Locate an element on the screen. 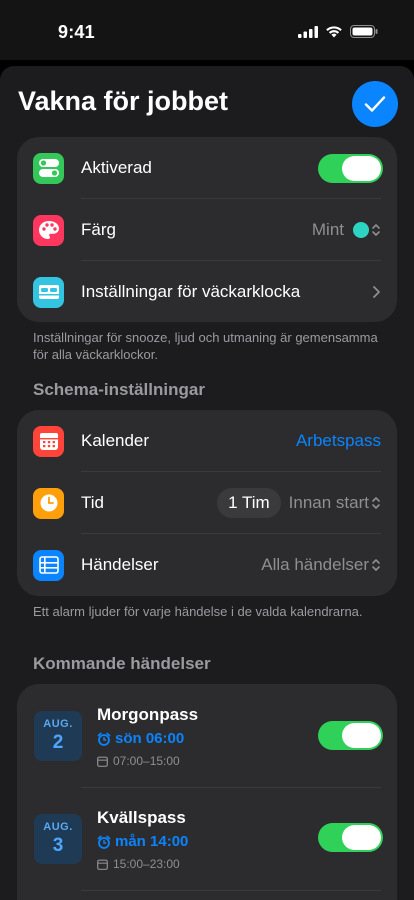 The height and width of the screenshot is (900, 414). palette-icon is located at coordinates (48, 230).